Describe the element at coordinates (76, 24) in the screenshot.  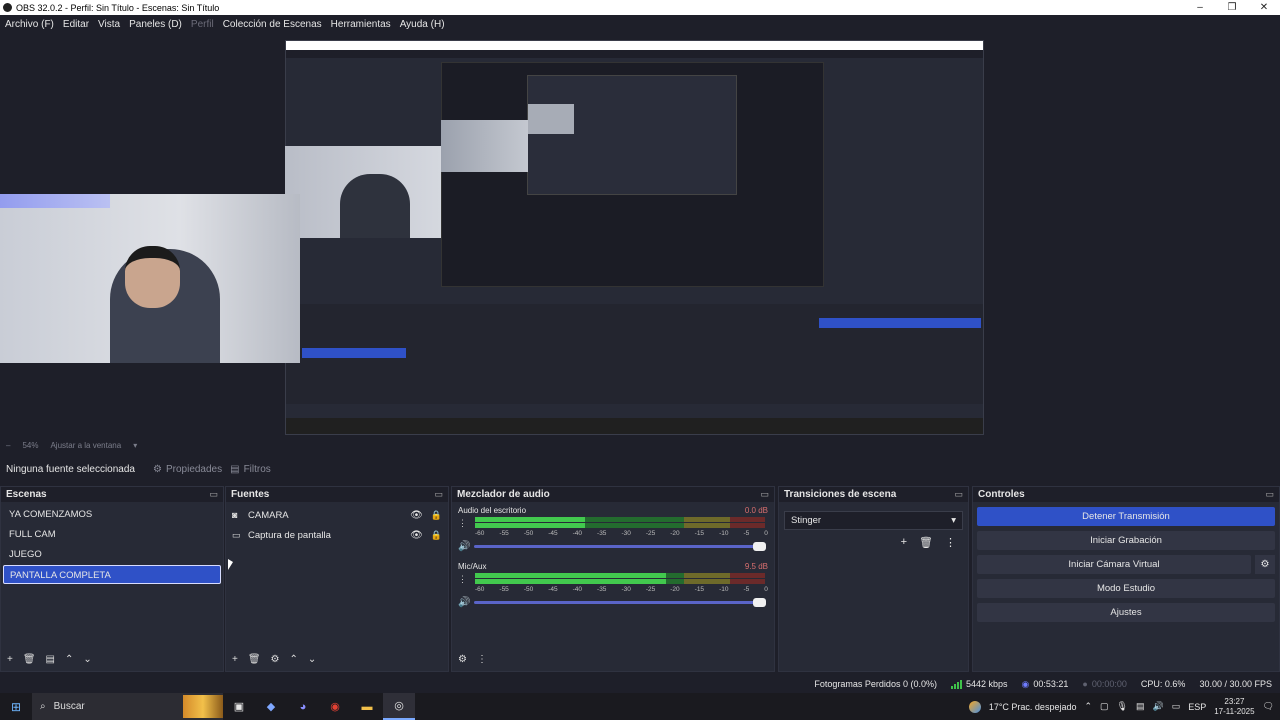
I see `menu-editar: Editar` at that location.